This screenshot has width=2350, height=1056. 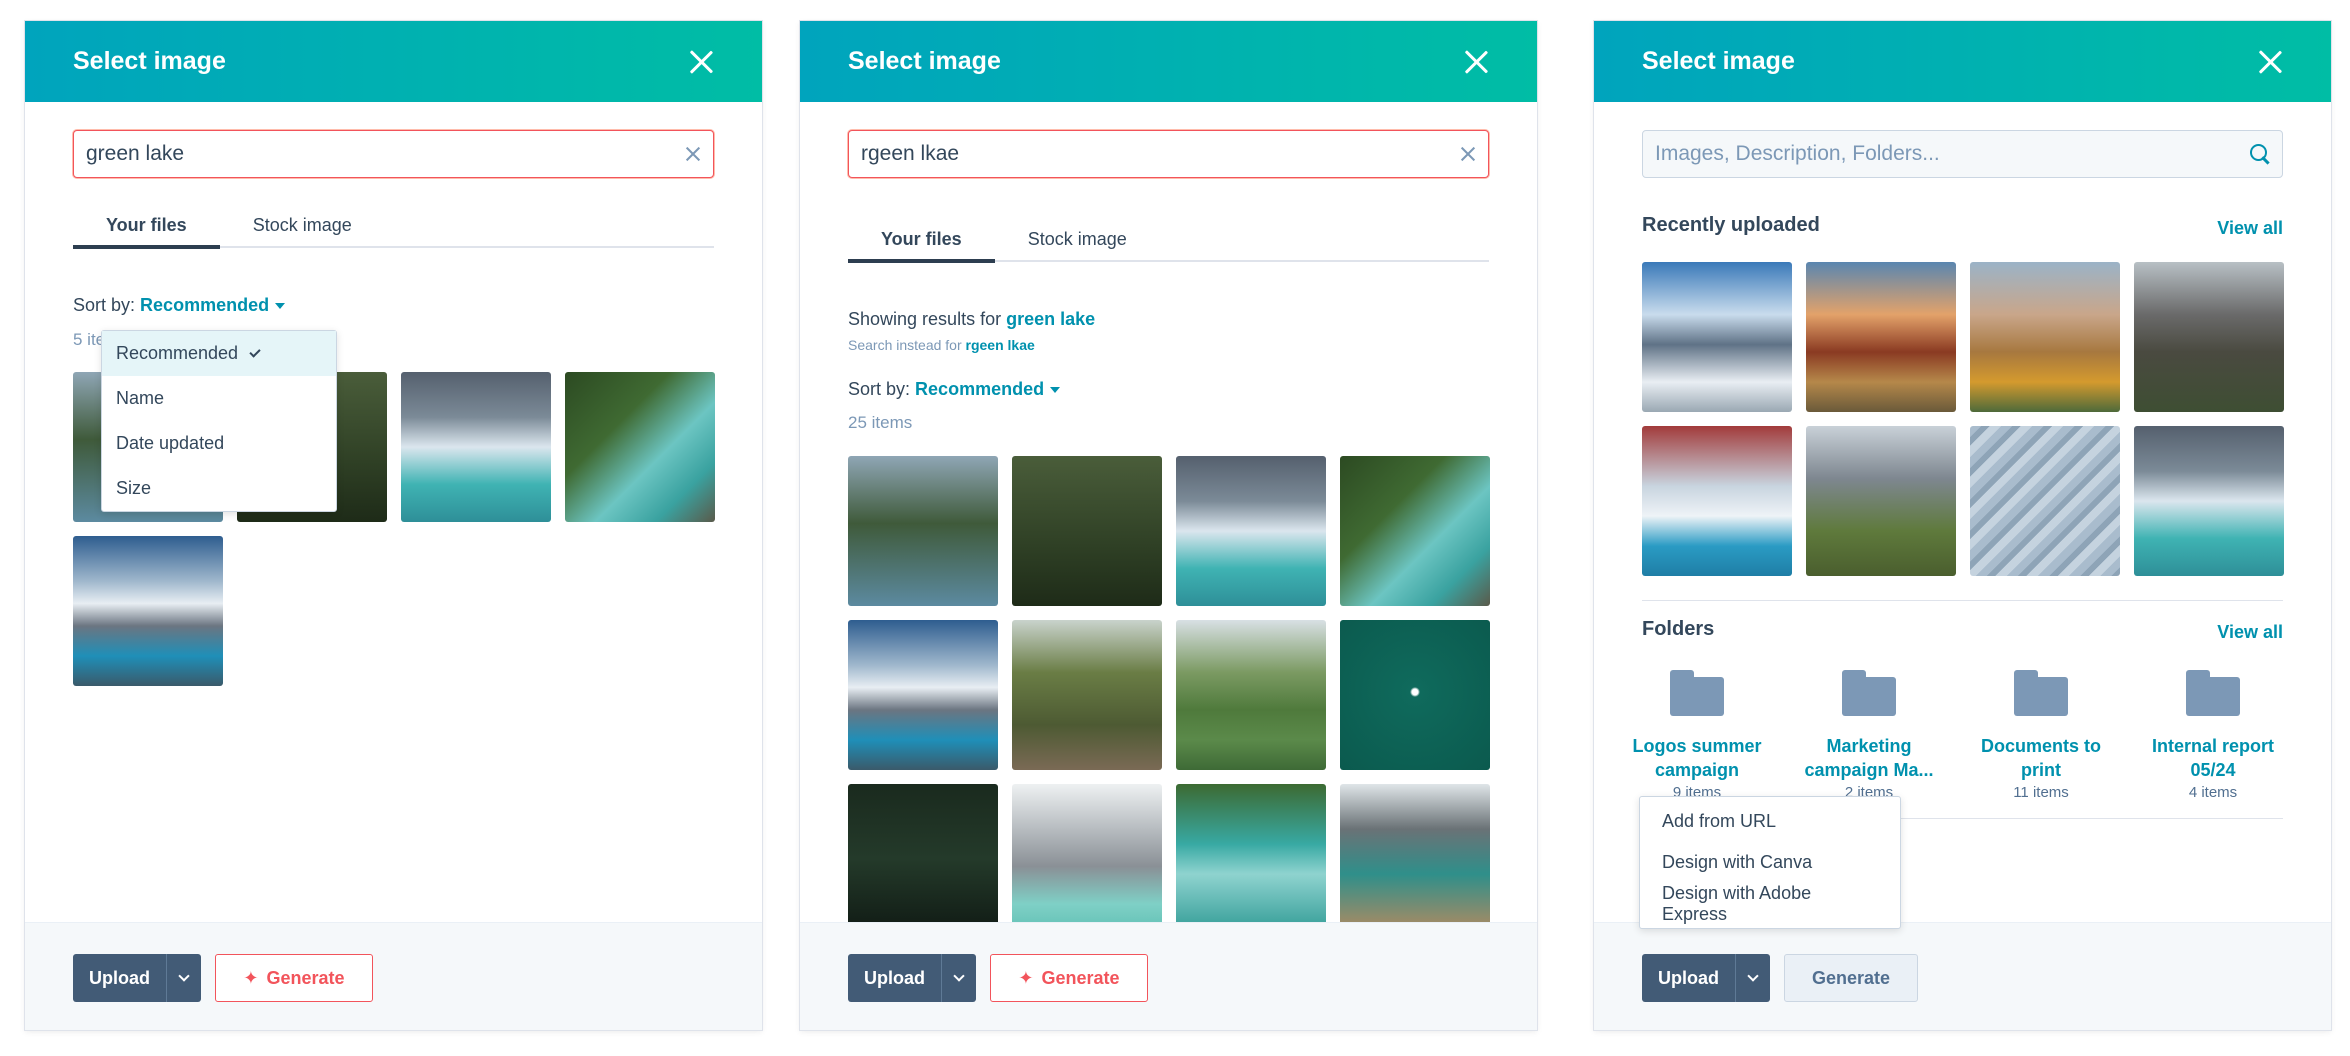 What do you see at coordinates (1678, 629) in the screenshot?
I see `folders-title: Folders` at bounding box center [1678, 629].